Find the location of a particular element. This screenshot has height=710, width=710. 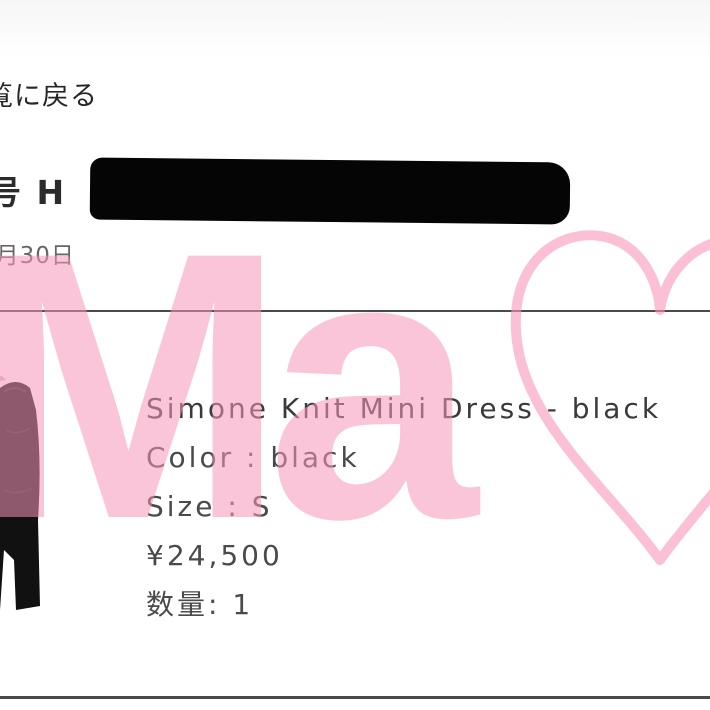

back-to-list-link: 覧に戻る is located at coordinates (49, 93).